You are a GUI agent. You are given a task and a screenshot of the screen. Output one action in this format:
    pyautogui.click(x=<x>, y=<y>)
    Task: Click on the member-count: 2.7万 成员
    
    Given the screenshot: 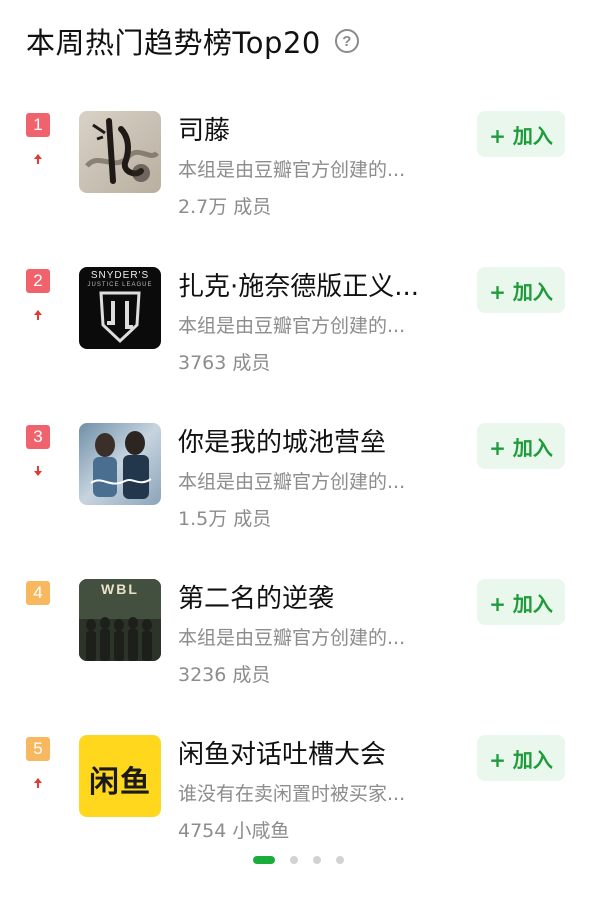 What is the action you would take?
    pyautogui.click(x=225, y=207)
    